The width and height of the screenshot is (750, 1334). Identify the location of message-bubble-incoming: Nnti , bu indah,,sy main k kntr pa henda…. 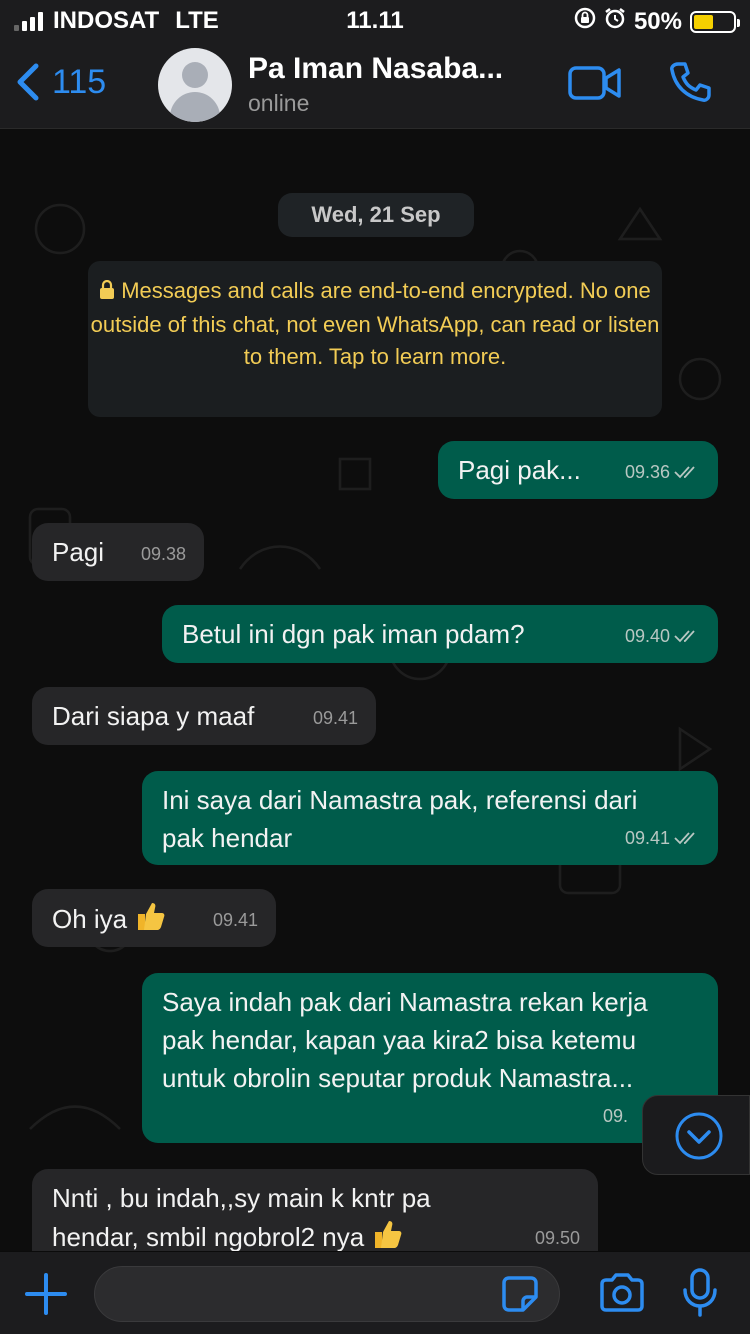
(315, 1210).